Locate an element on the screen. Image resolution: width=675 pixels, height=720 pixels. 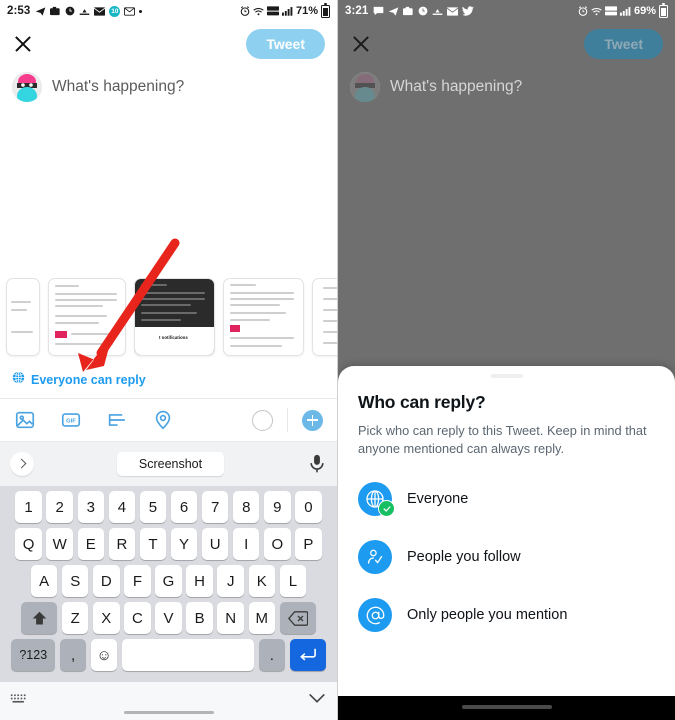
option-label: Everyone is located at coordinates (438, 499).